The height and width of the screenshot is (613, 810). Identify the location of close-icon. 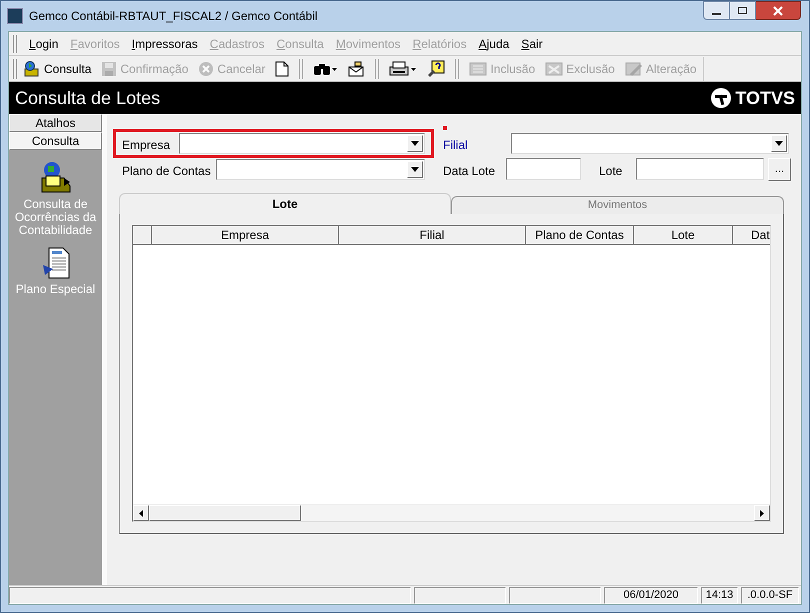
(778, 11).